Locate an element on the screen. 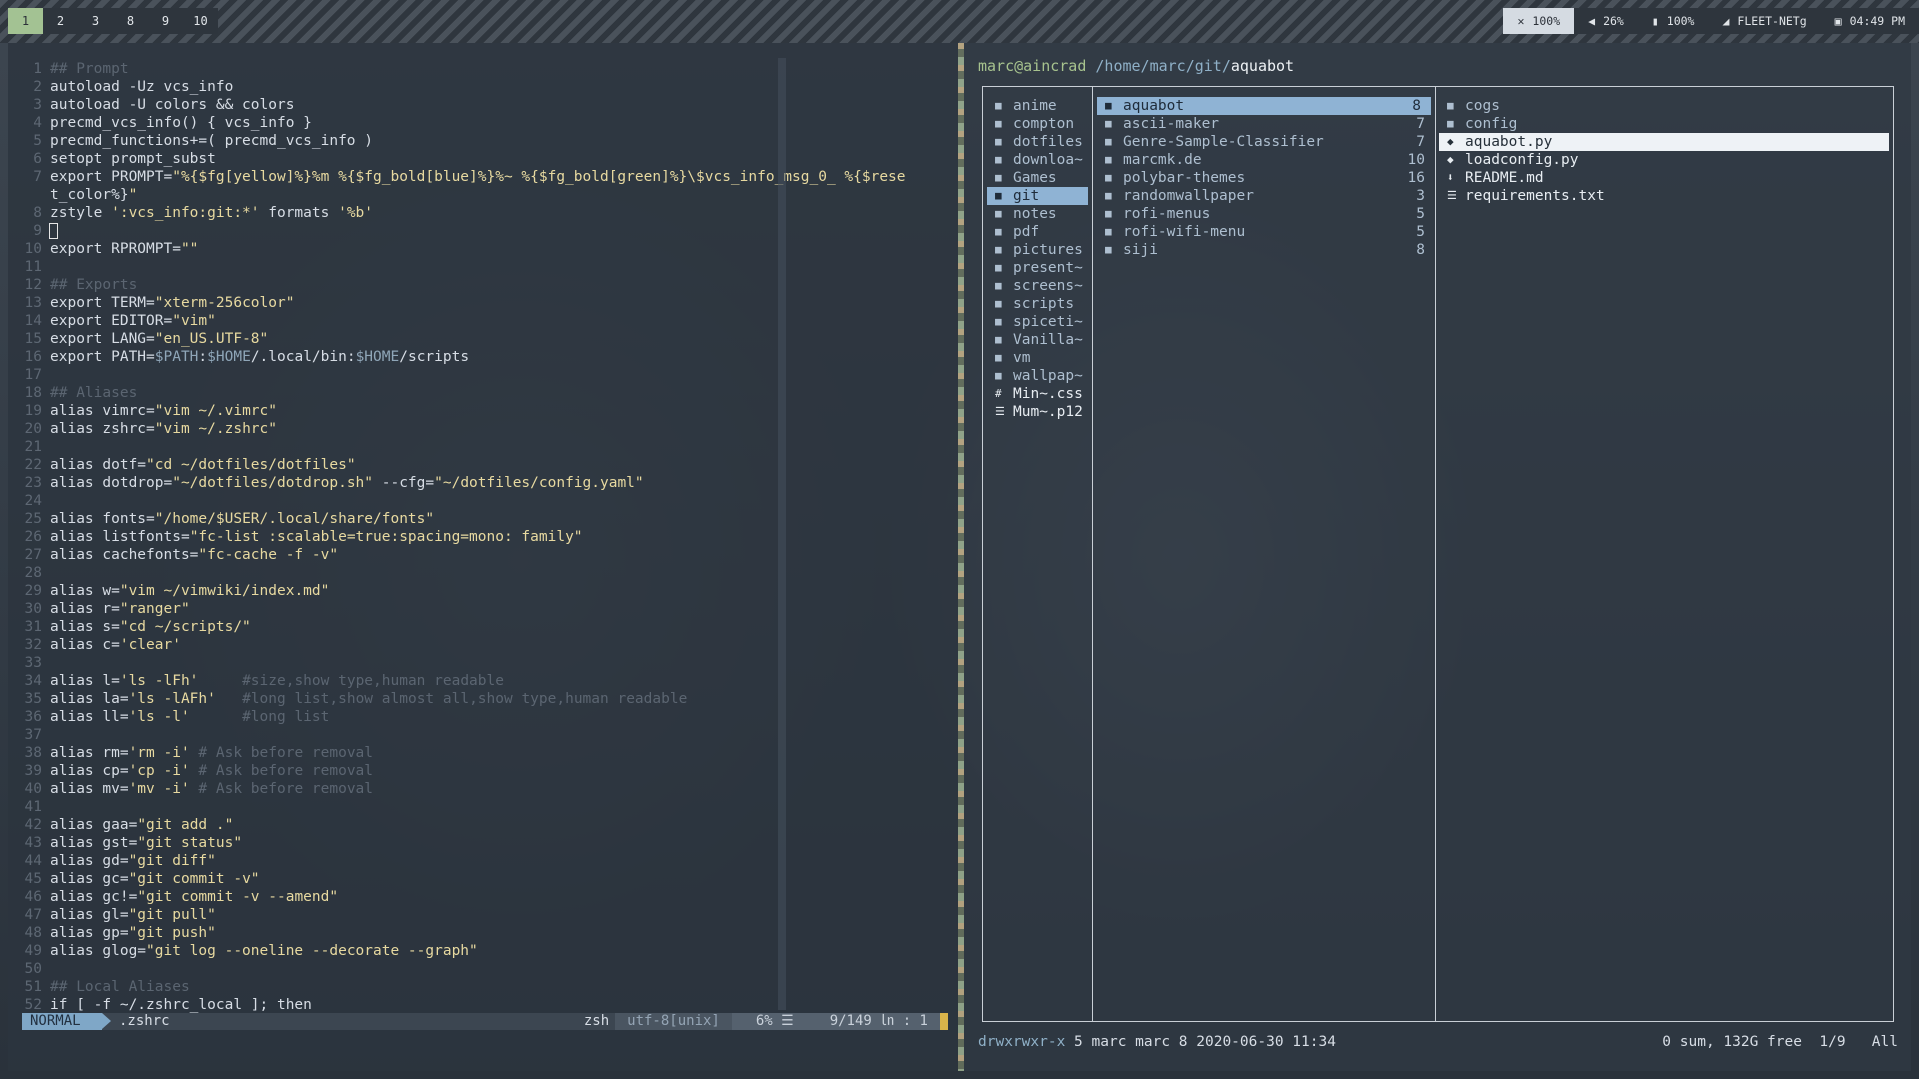 Image resolution: width=1919 pixels, height=1079 pixels. file-entry: ■ anime is located at coordinates (1037, 106).